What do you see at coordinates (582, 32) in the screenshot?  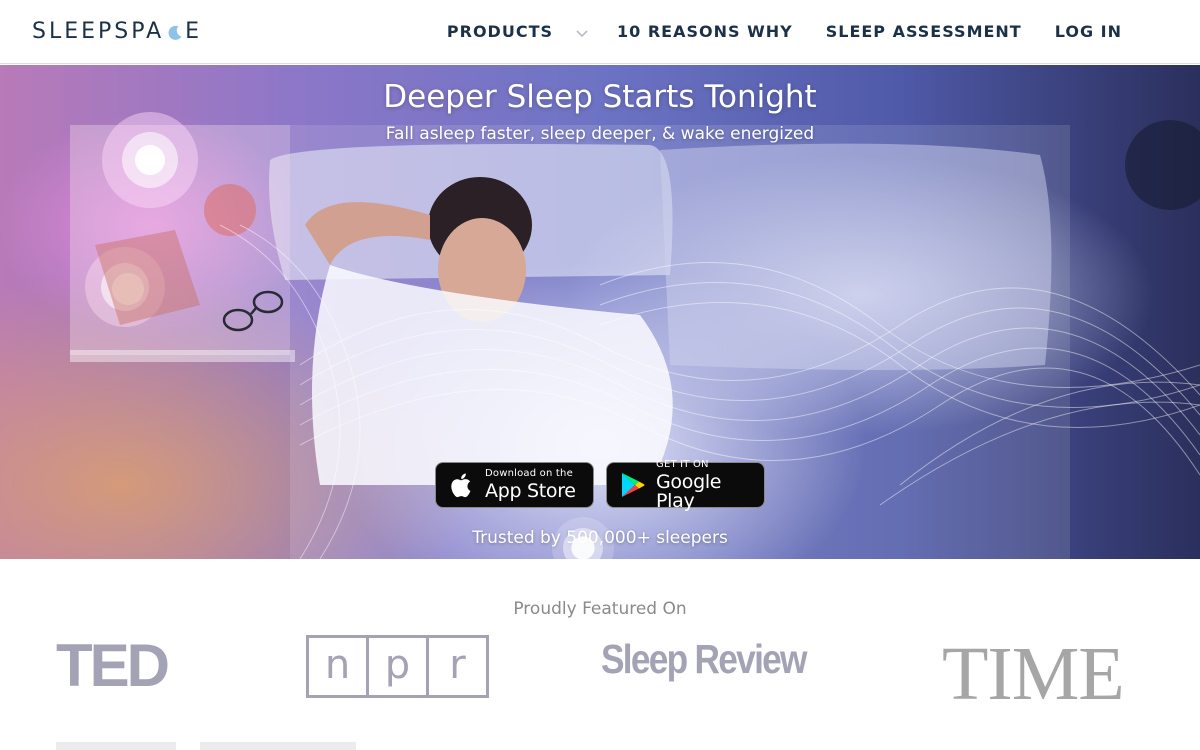 I see `chevron-down-icon` at bounding box center [582, 32].